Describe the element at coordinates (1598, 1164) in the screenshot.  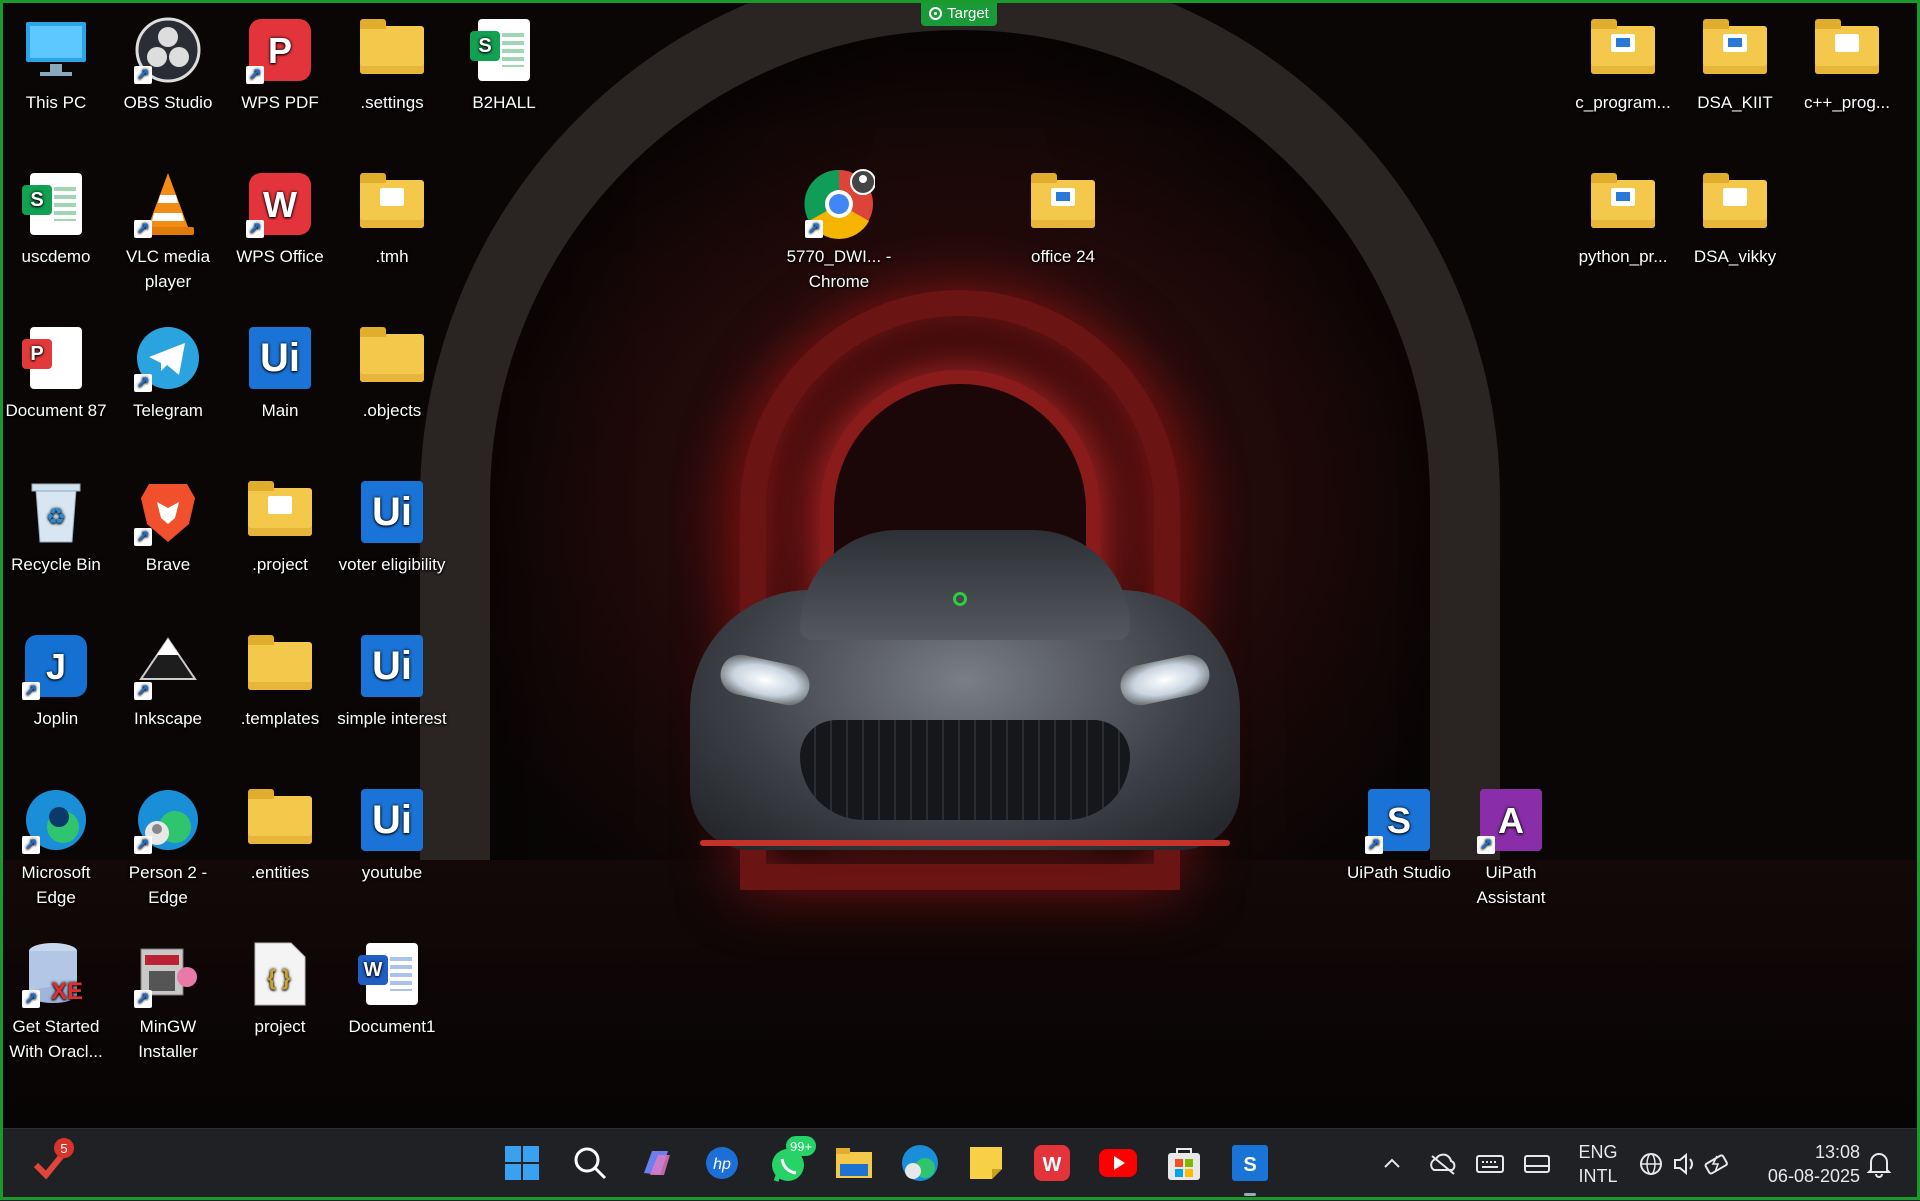
I see `input-language-button: ENG INTL` at that location.